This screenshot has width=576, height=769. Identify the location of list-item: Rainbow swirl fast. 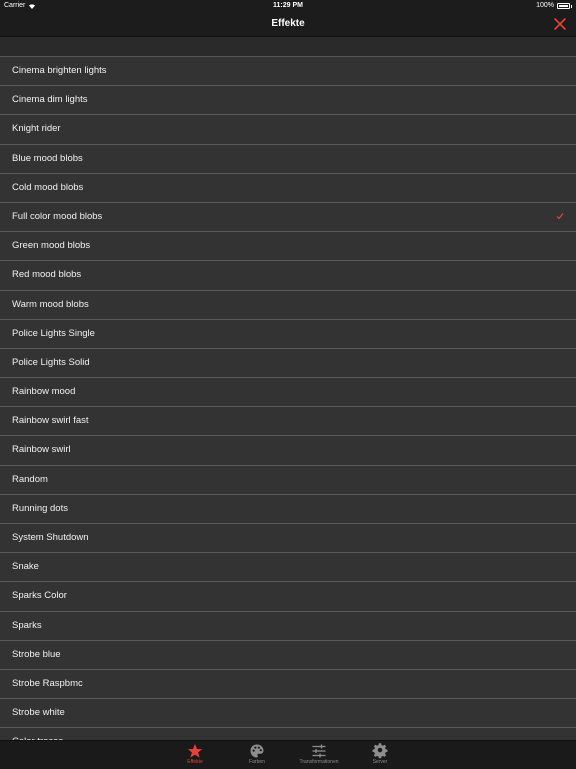
(288, 422).